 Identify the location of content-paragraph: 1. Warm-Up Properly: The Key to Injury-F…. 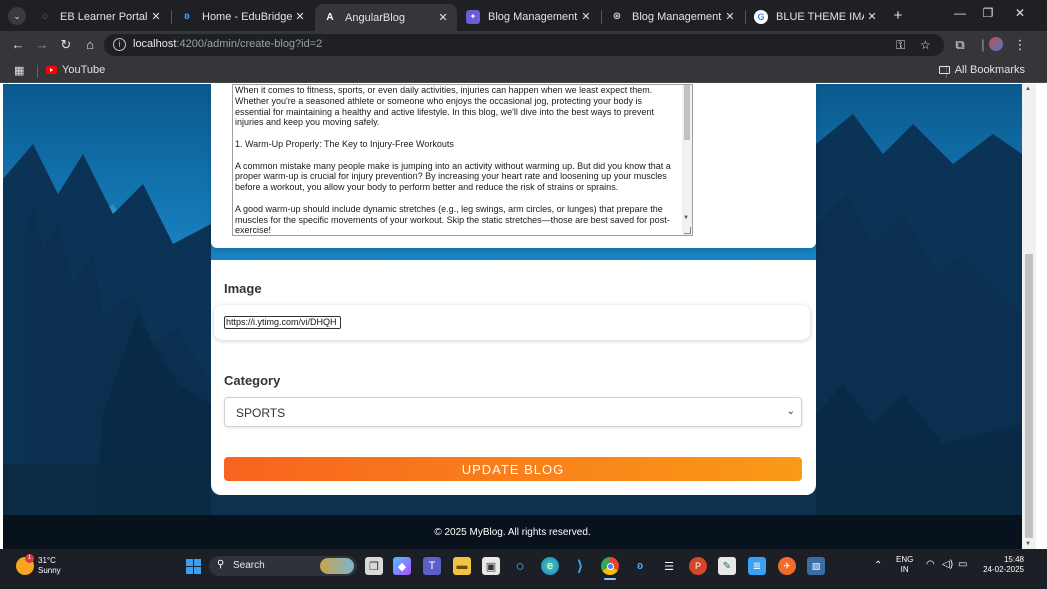
(344, 143).